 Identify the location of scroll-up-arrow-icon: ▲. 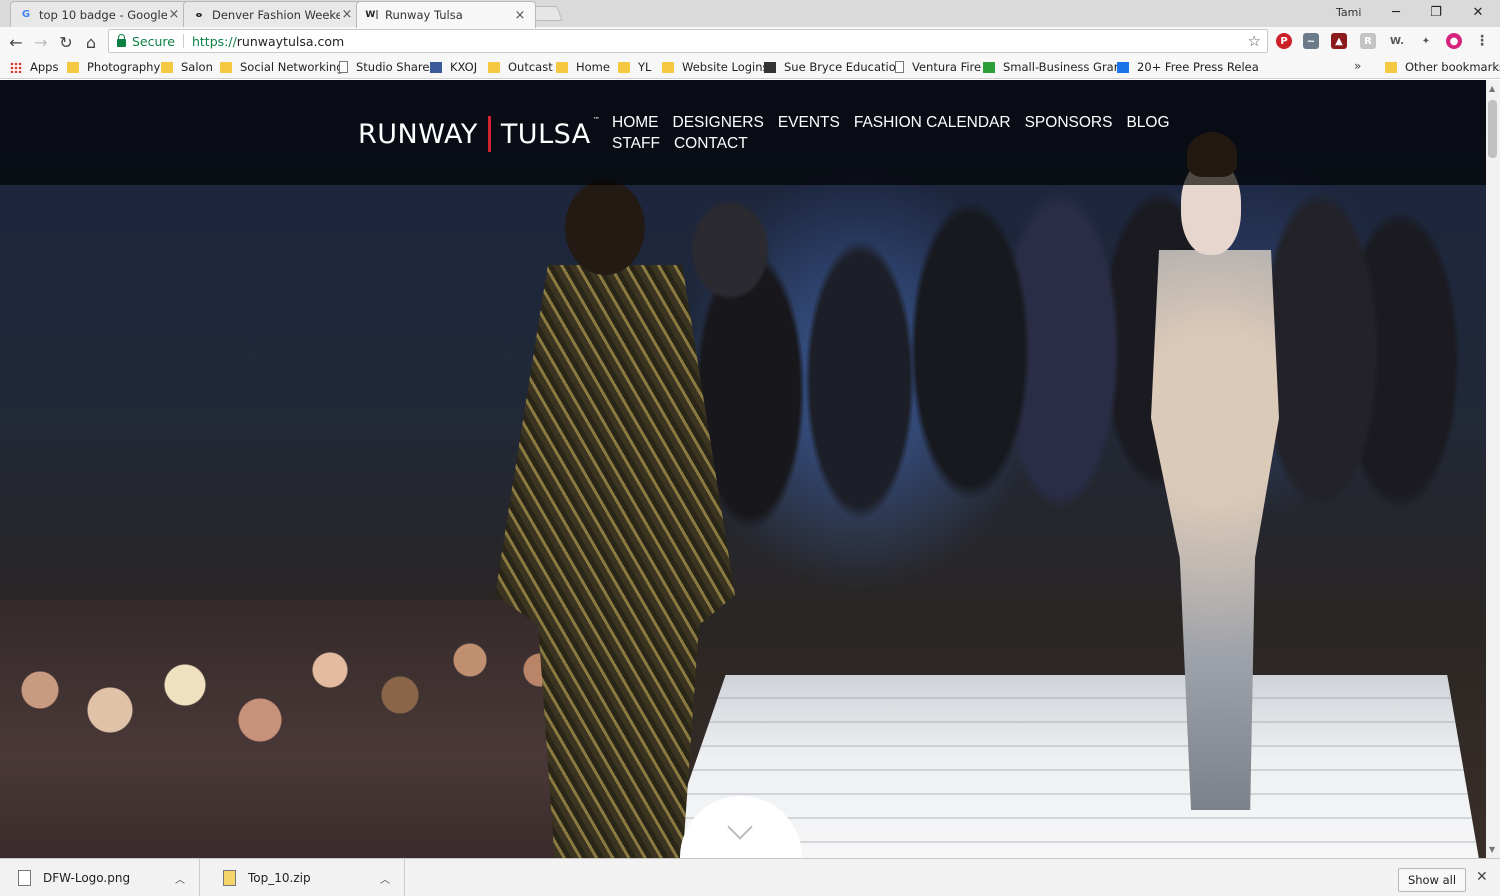
(1492, 88).